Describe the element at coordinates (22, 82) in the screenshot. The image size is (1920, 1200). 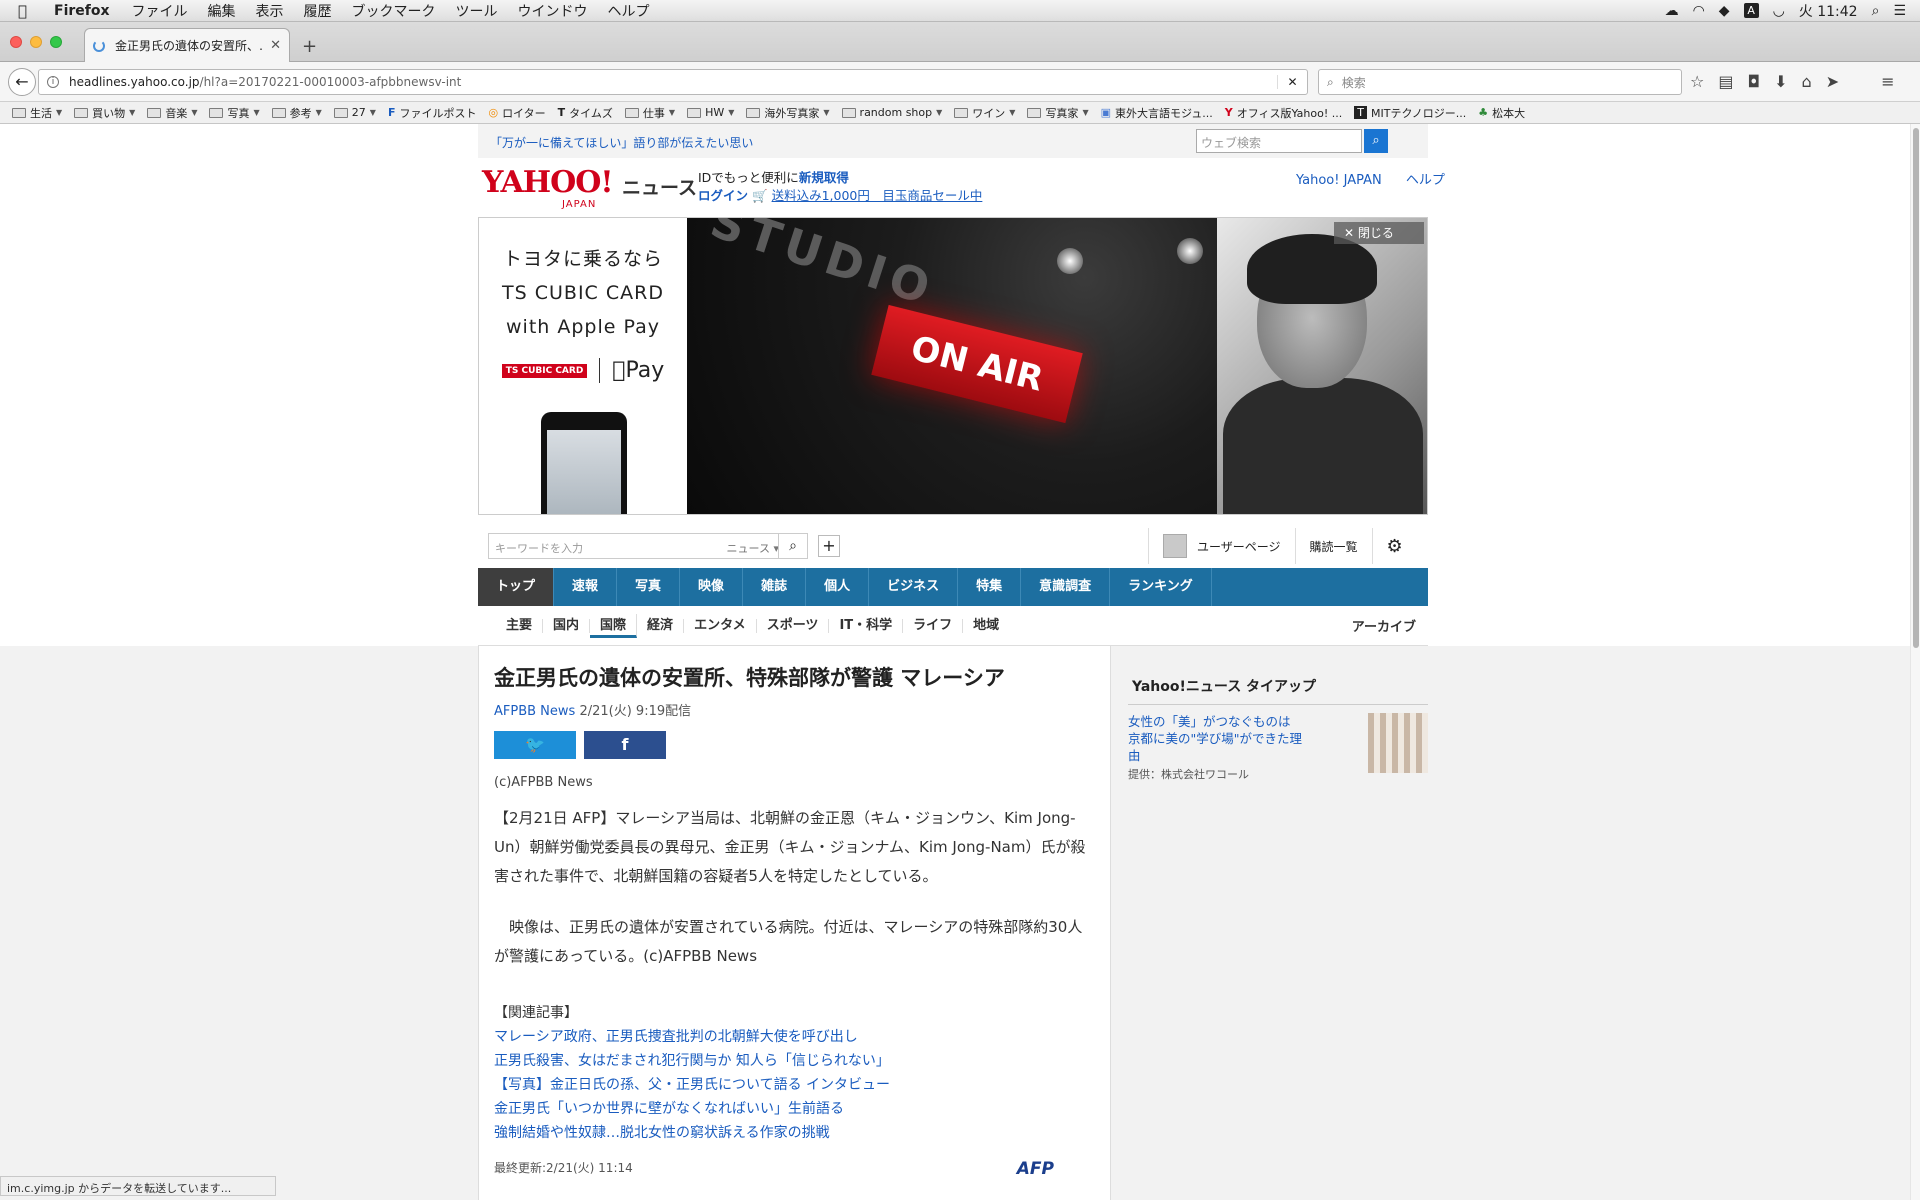
I see `back-button: ←` at that location.